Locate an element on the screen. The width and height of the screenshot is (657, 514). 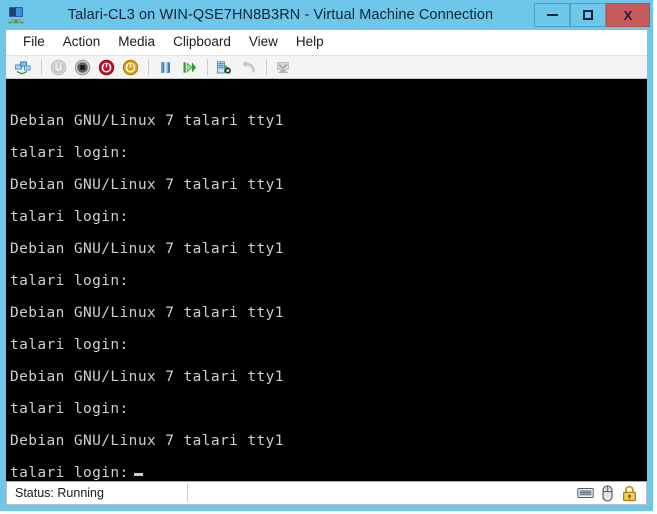
revert-button is located at coordinates (248, 67).